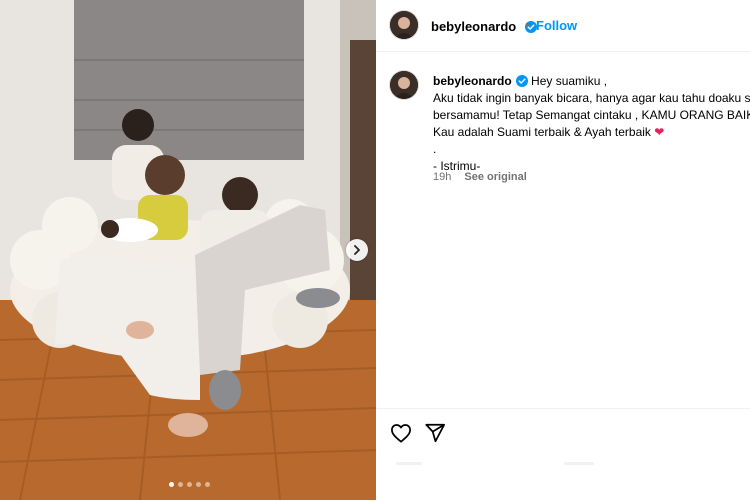  I want to click on caption-line: Kau adalah Suami terbaik & Ayah terbaik, so click(542, 132).